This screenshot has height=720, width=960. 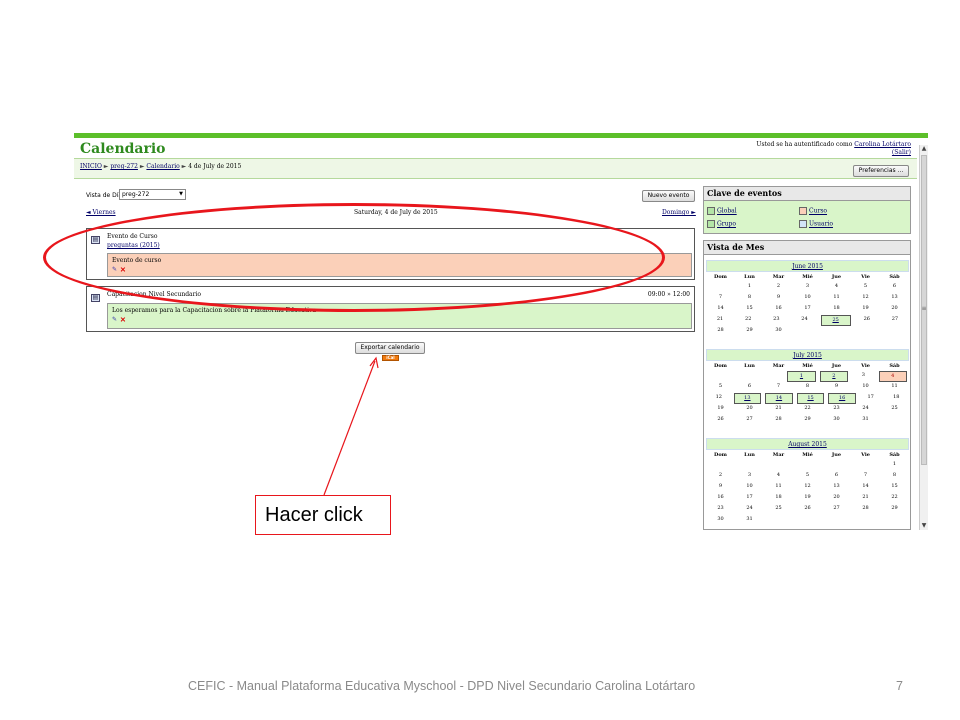 What do you see at coordinates (711, 211) in the screenshot?
I see `global-icon` at bounding box center [711, 211].